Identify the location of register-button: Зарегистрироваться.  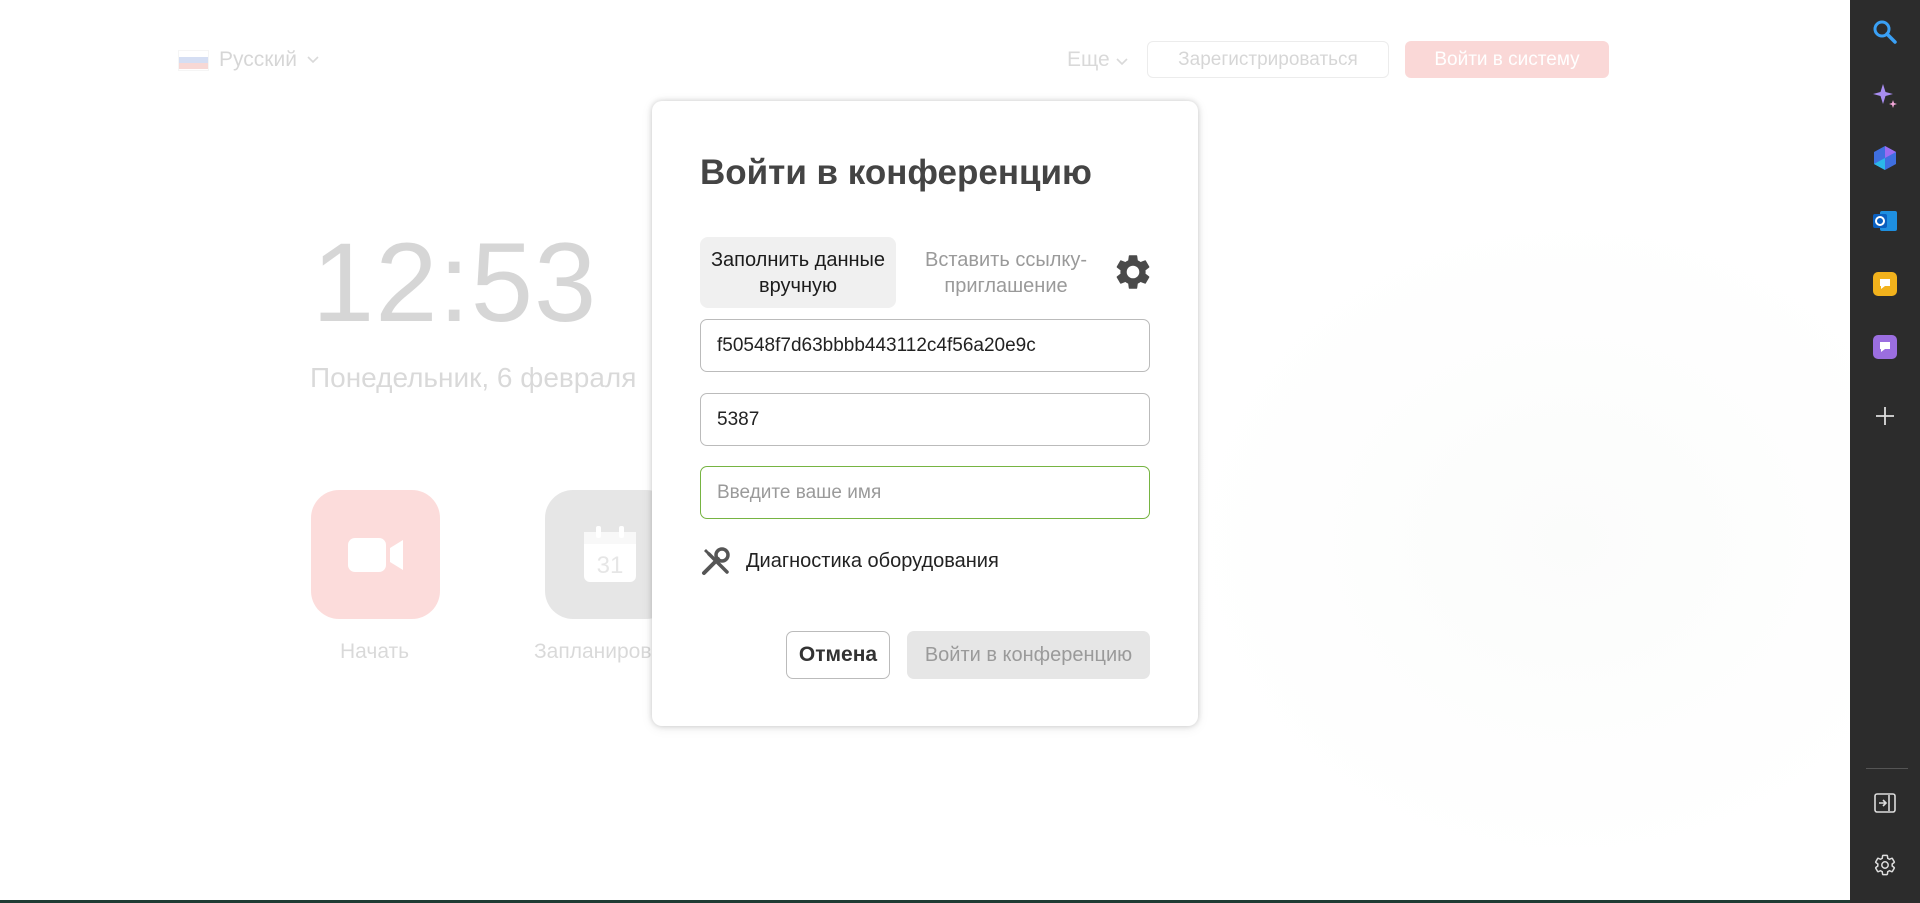
(1268, 59).